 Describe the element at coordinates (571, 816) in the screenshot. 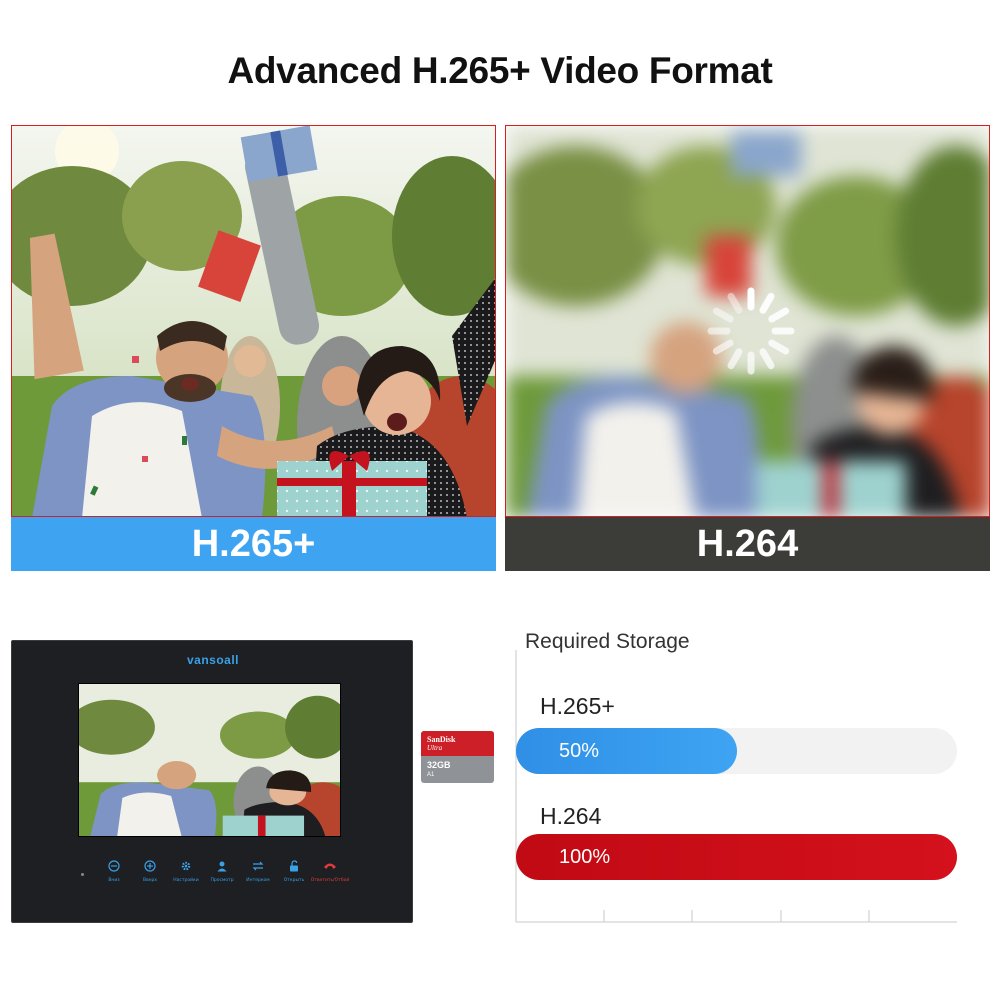

I see `category-label-h264: H.264` at that location.